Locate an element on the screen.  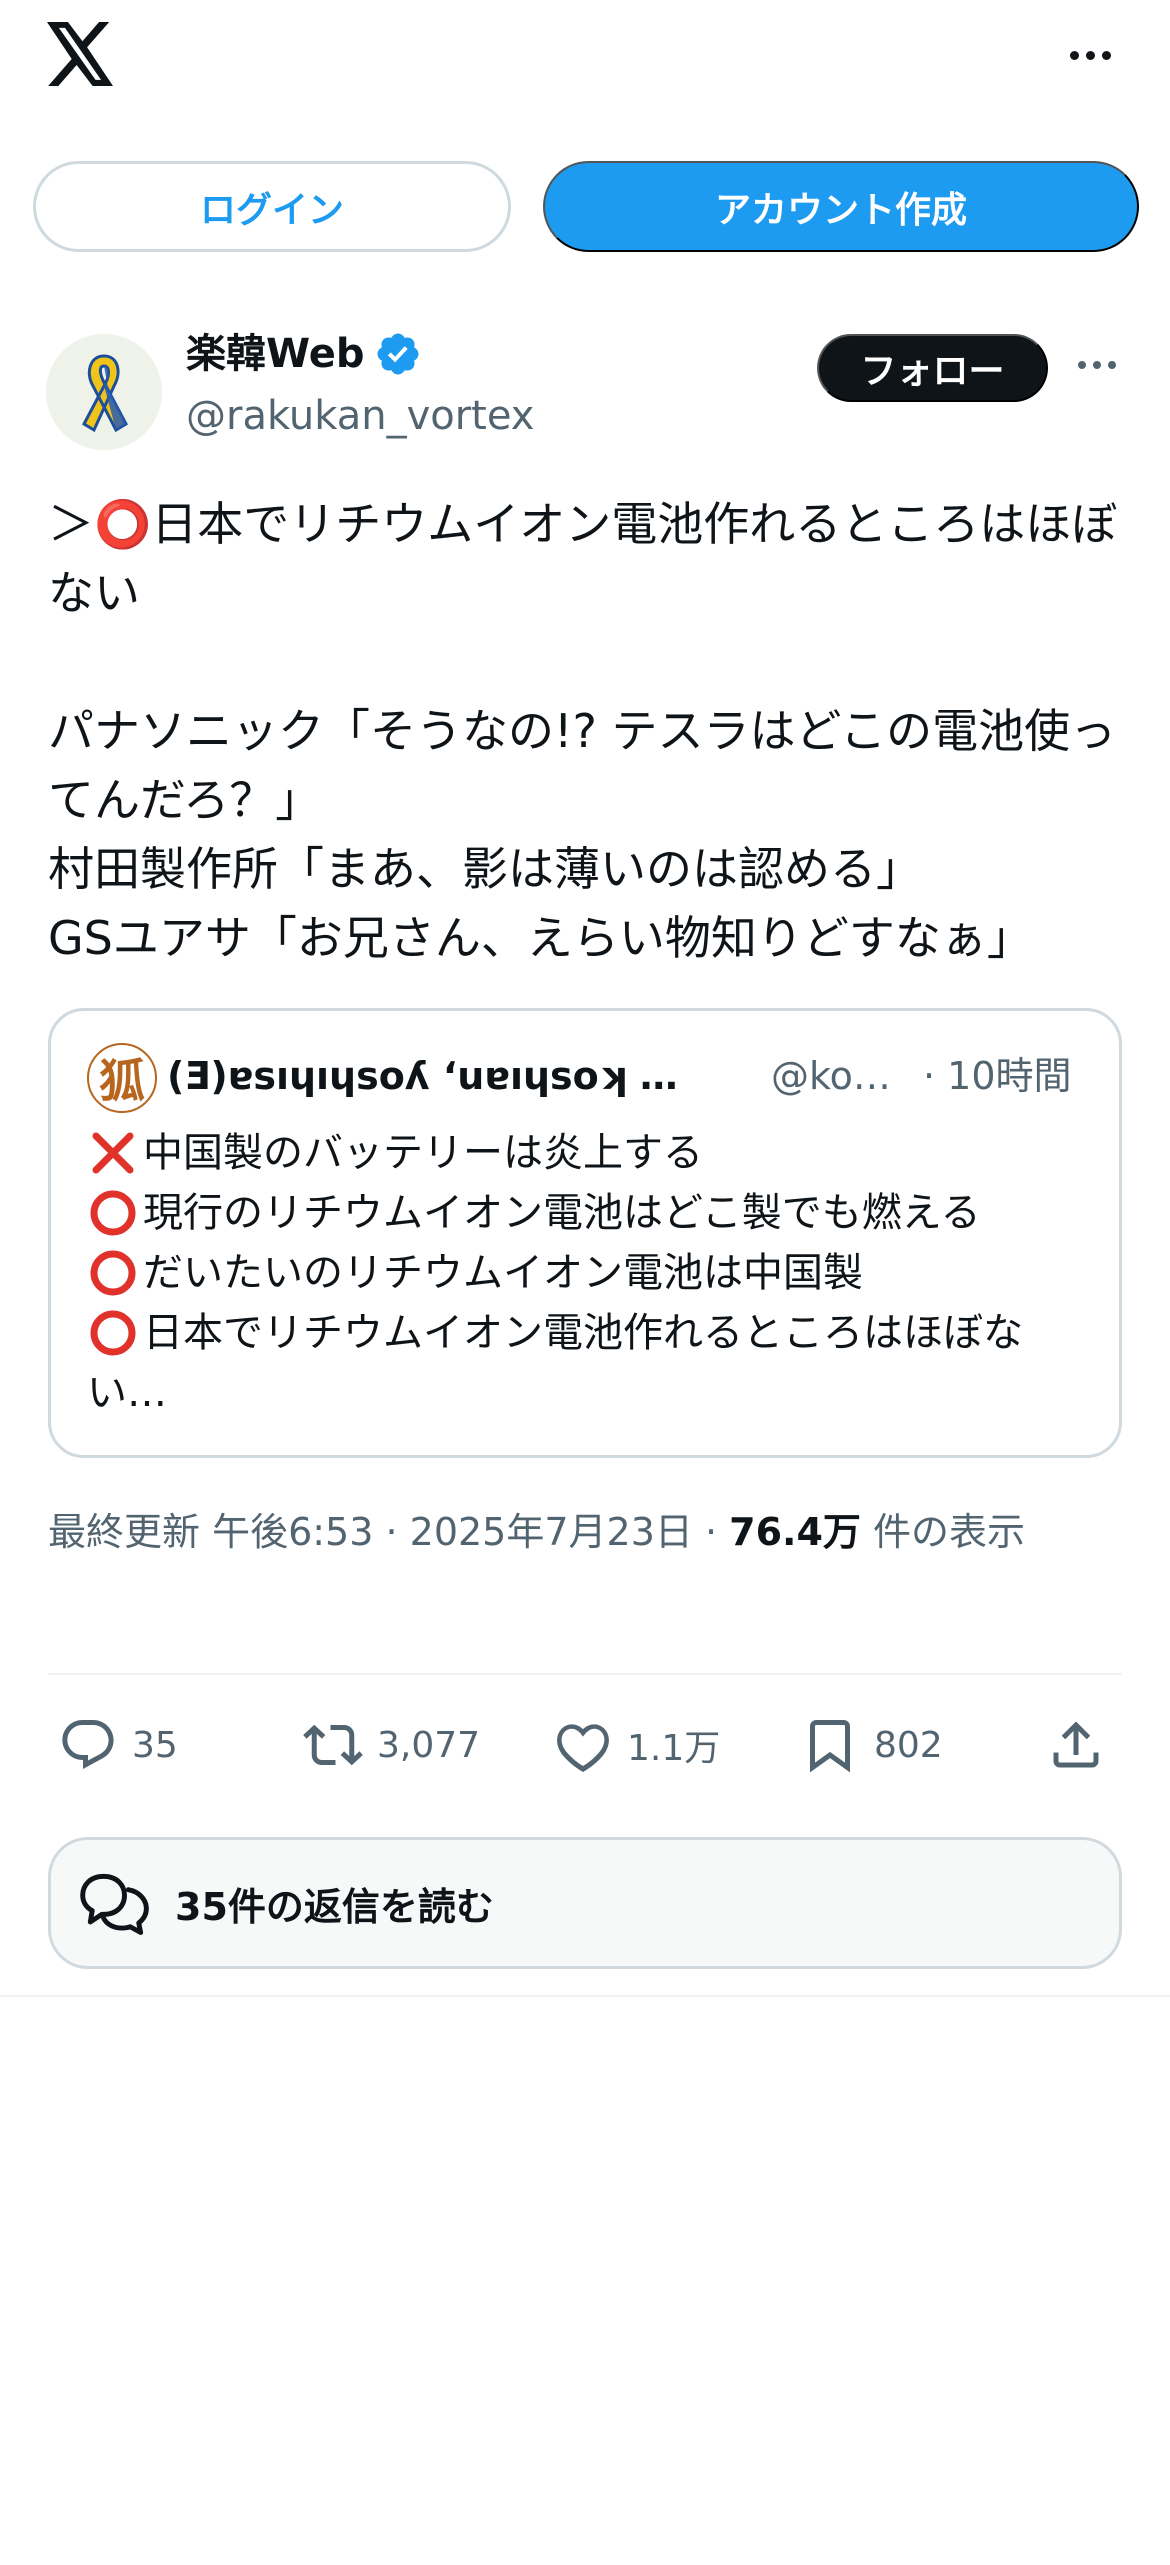
reply-button: 35 is located at coordinates (118, 1745).